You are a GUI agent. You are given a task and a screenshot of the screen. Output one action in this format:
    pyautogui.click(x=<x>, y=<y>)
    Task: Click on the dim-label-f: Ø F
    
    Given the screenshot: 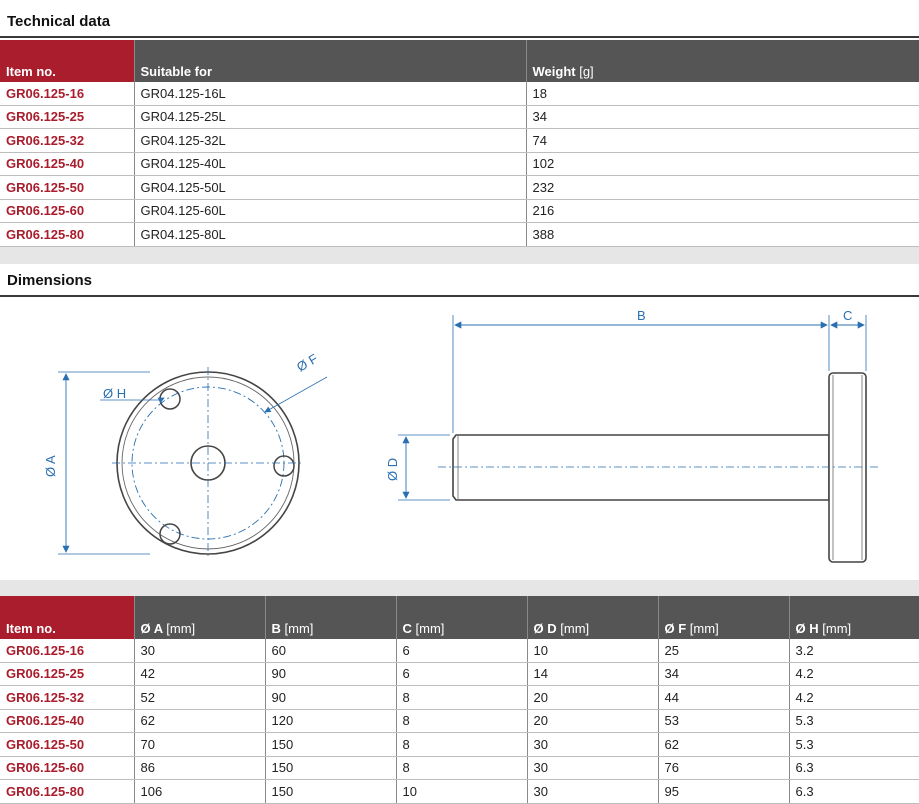 What is the action you would take?
    pyautogui.click(x=307, y=363)
    